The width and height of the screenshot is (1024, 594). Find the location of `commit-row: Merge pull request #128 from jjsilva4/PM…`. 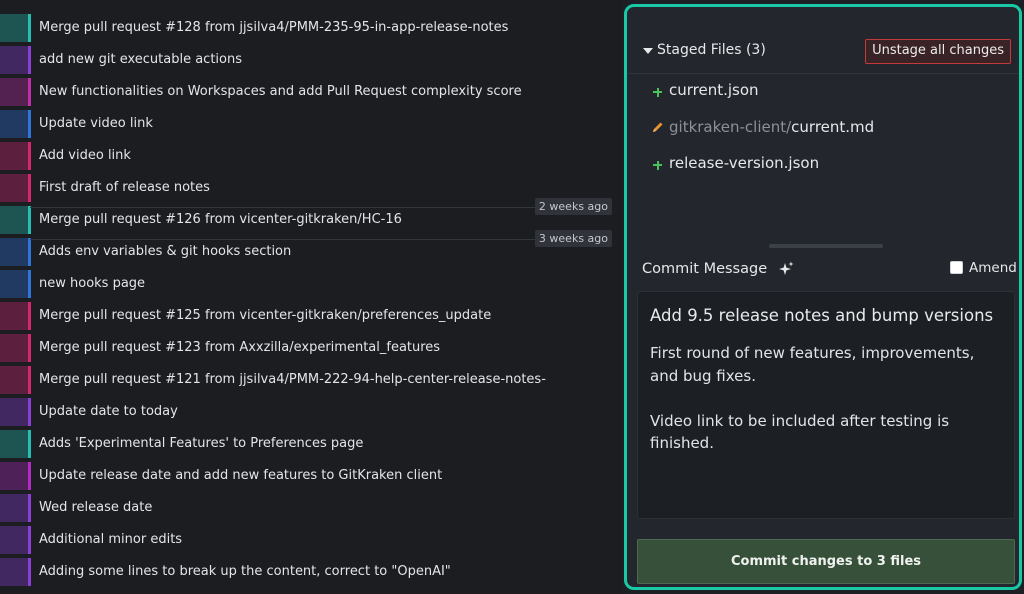

commit-row: Merge pull request #128 from jjsilva4/PM… is located at coordinates (311, 28).